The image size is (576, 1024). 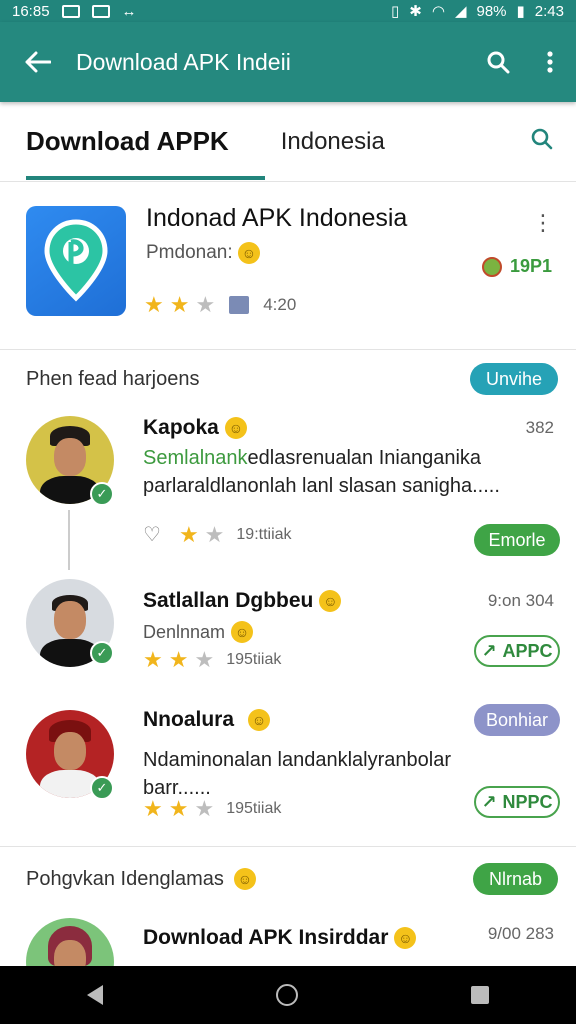 I want to click on nav-home-icon, so click(x=286, y=995).